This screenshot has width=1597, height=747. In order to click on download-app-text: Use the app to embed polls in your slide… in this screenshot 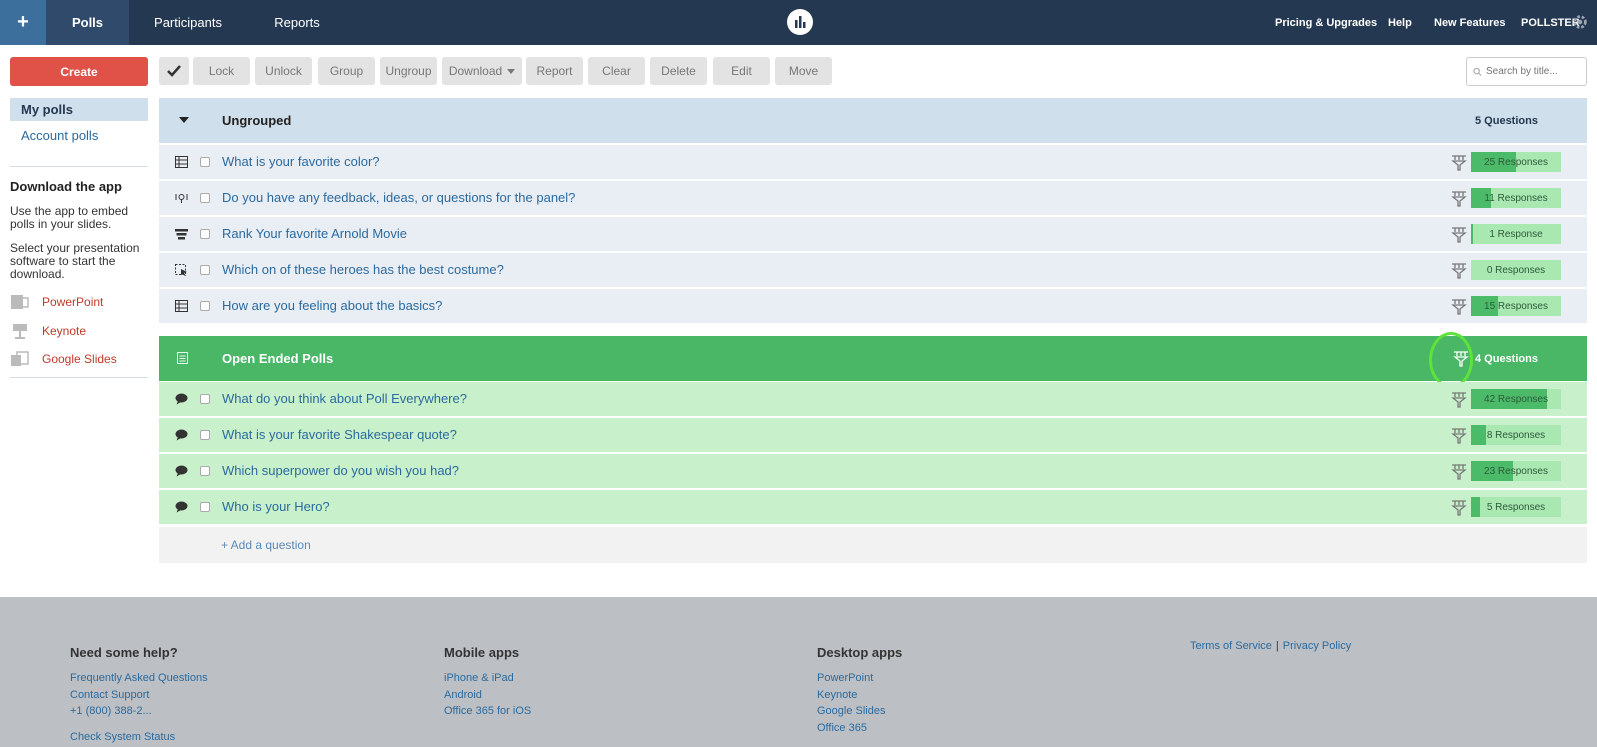, I will do `click(69, 217)`.